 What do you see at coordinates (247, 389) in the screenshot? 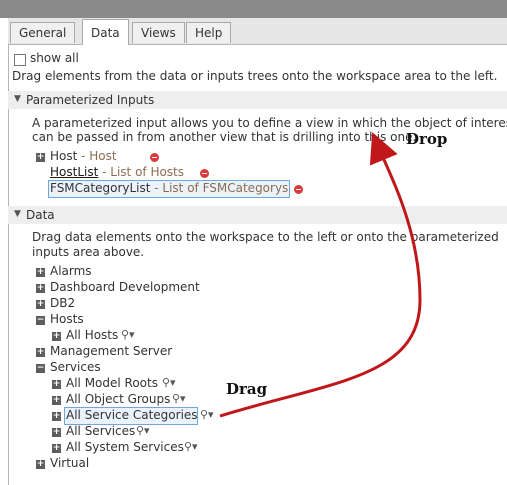
I see `drag-annotation: Drag` at bounding box center [247, 389].